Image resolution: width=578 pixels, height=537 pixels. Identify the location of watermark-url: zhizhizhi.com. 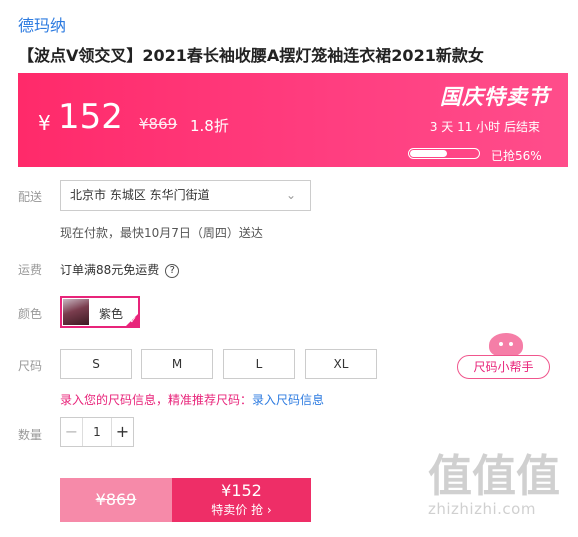
(482, 509).